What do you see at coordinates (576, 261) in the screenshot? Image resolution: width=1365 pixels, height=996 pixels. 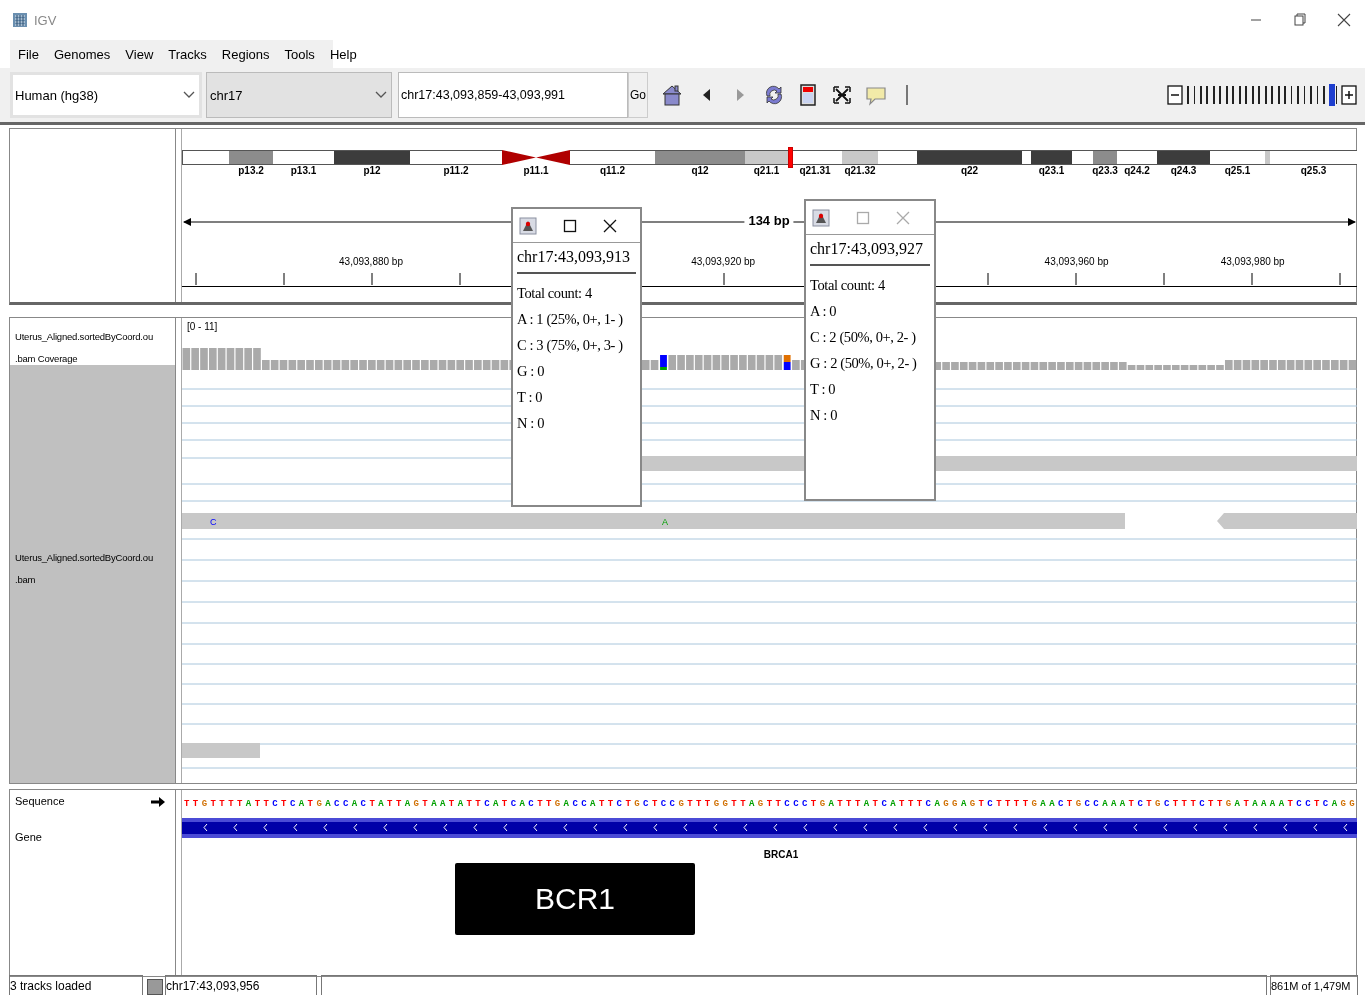 I see `popup-location: chr17:43,093,913` at bounding box center [576, 261].